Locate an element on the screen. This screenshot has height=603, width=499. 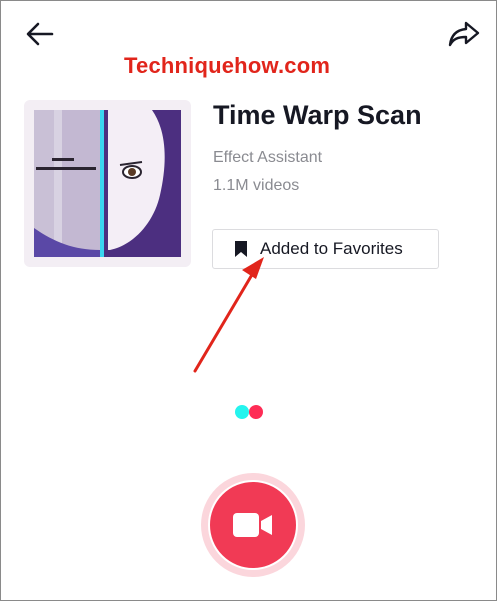
favorites-label: Added to Favorites is located at coordinates (331, 248).